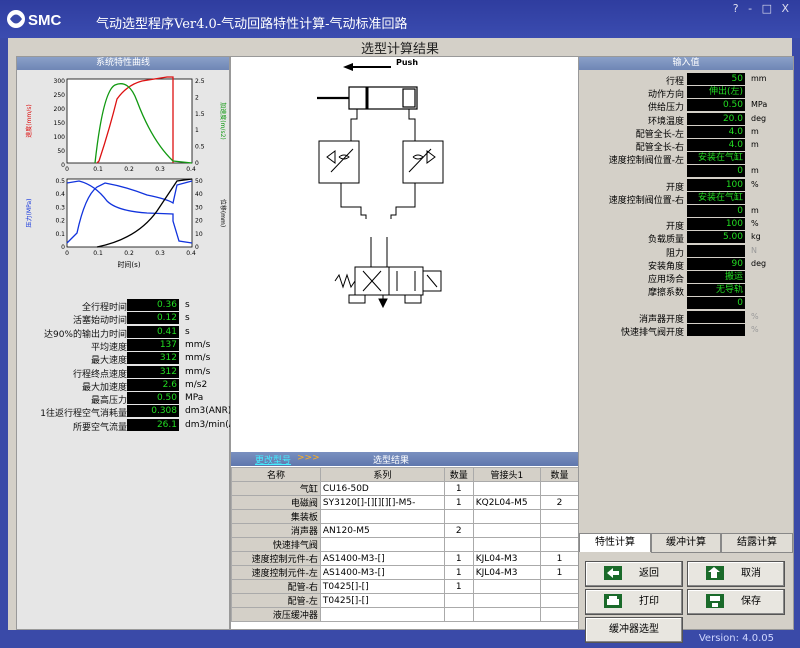  Describe the element at coordinates (407, 62) in the screenshot. I see `push-label: Push` at that location.